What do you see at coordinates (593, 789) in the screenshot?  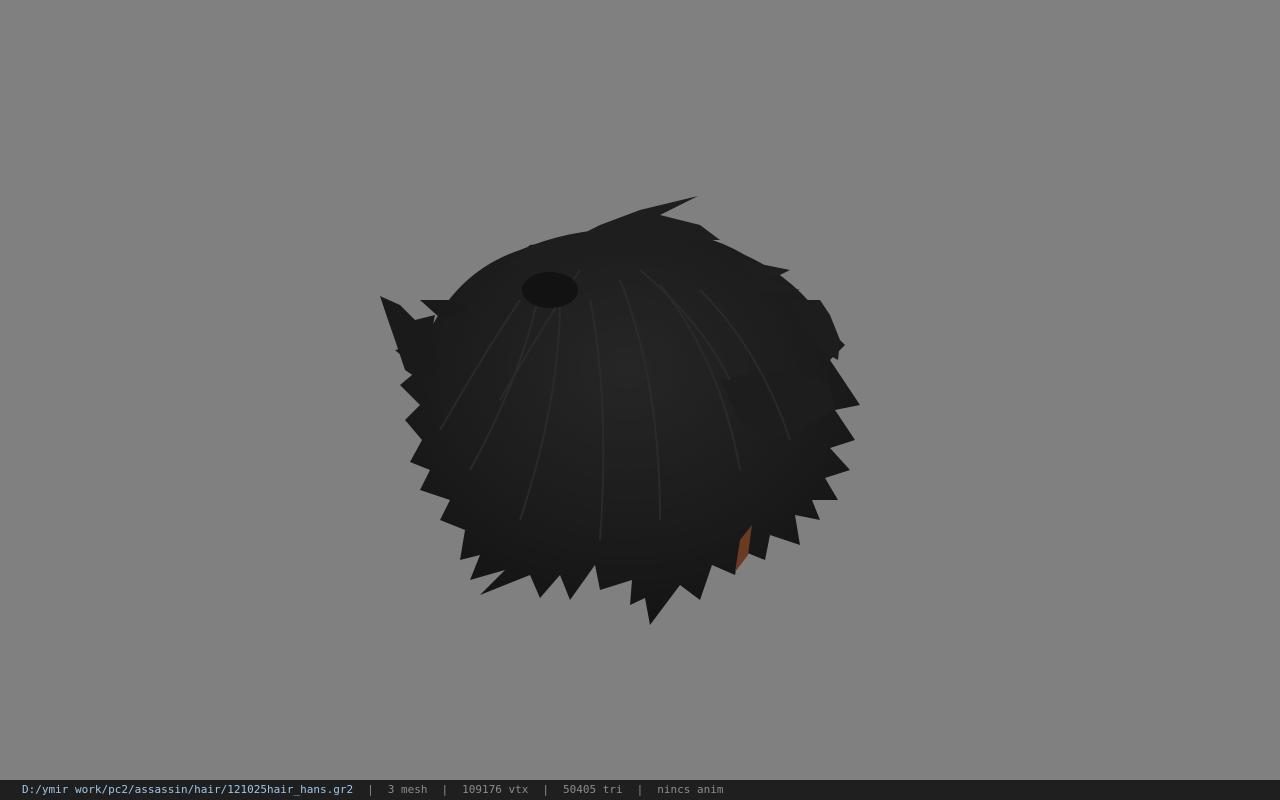 I see `triangle-count-label: 50405 tri` at bounding box center [593, 789].